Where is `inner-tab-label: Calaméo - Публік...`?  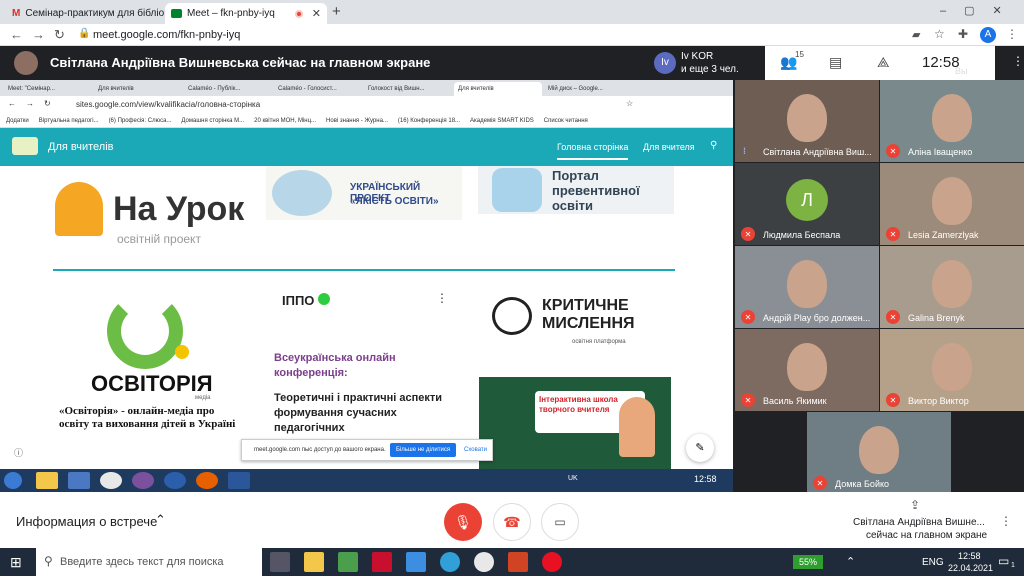
inner-tab-label: Calaméo - Публік... is located at coordinates (214, 89).